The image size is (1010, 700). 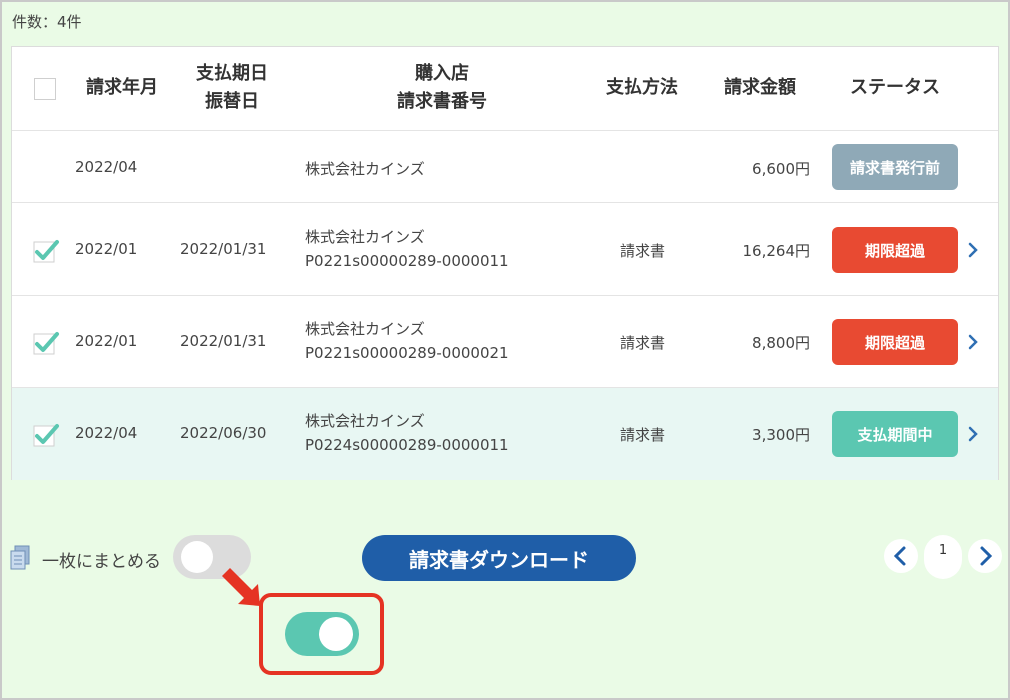 I want to click on header-store-line2: 請求書番号, so click(x=442, y=101).